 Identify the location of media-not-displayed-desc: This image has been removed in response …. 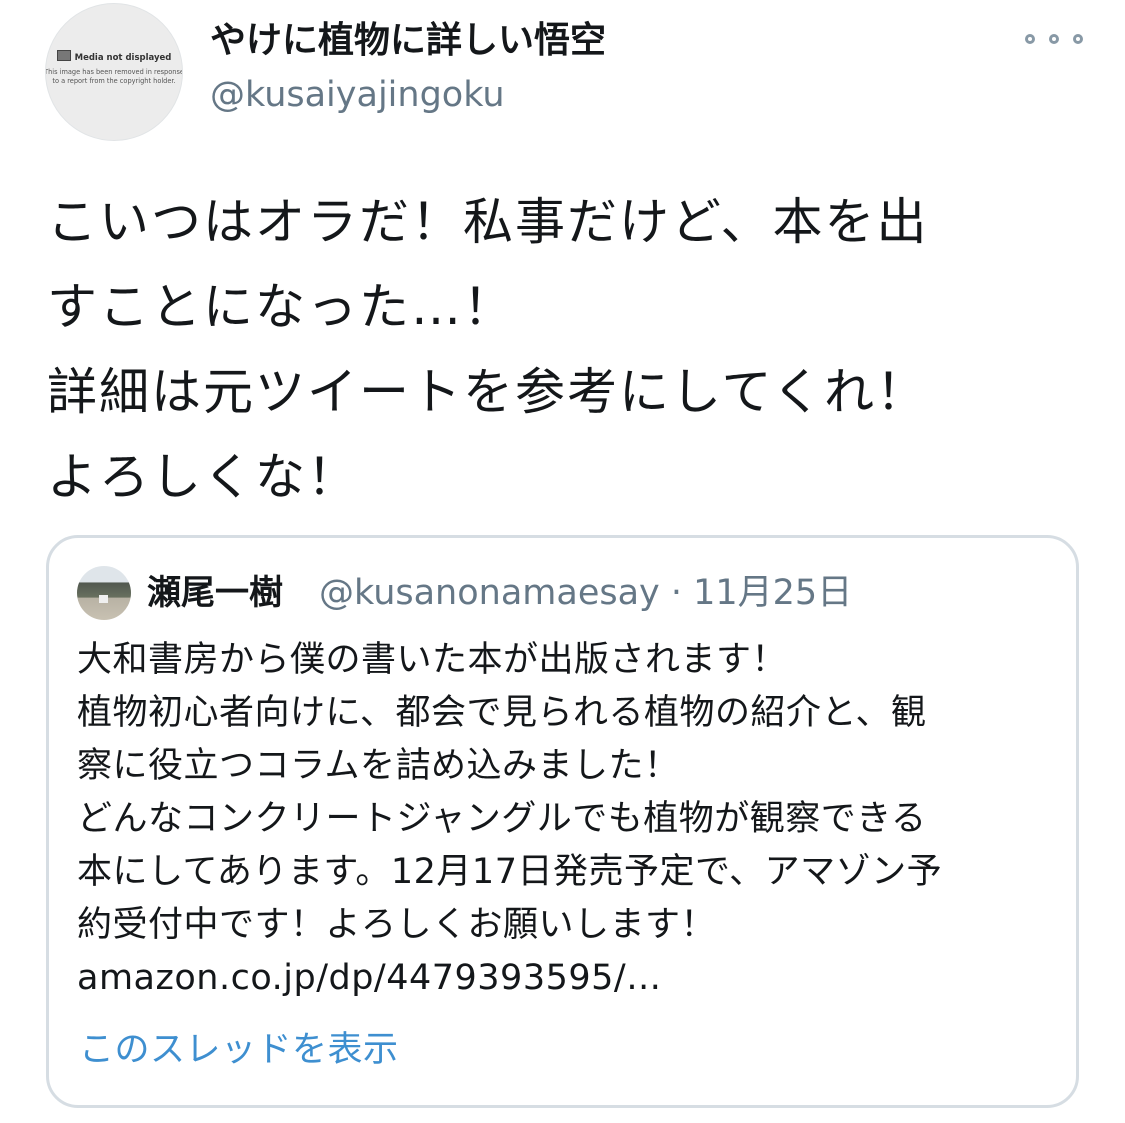
(114, 76).